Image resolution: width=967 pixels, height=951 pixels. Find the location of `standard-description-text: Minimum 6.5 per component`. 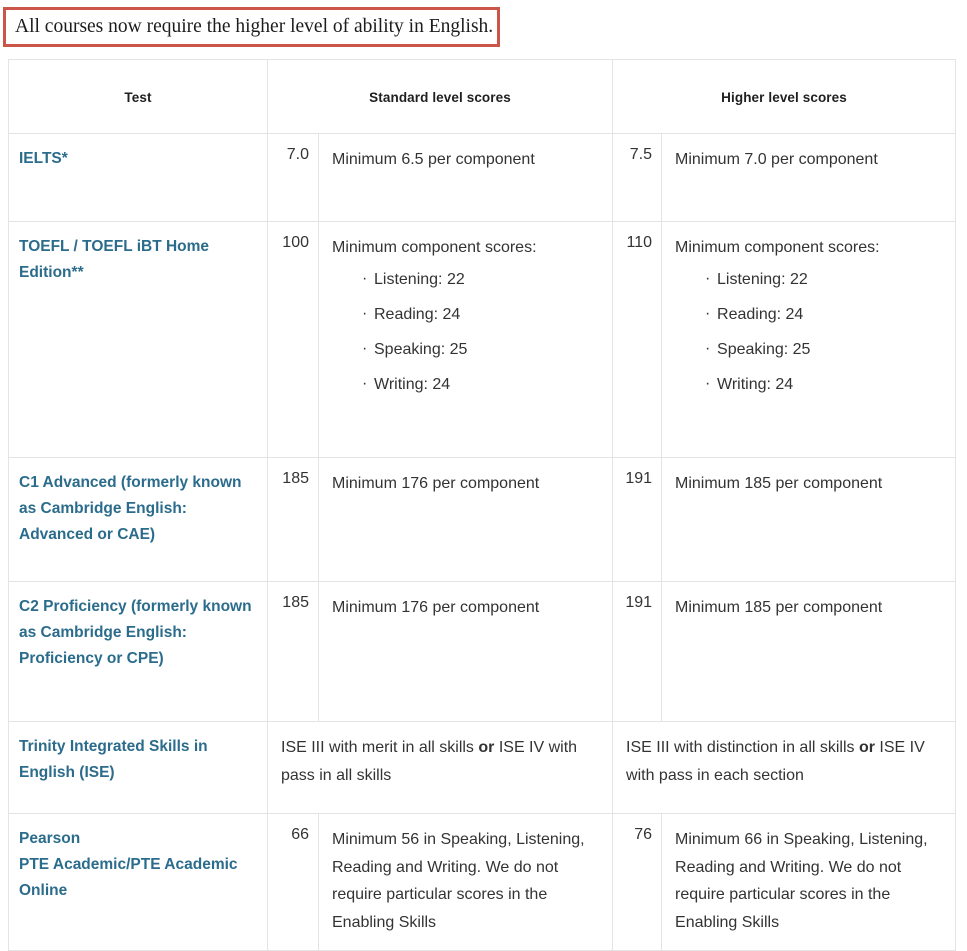

standard-description-text: Minimum 6.5 per component is located at coordinates (433, 159).